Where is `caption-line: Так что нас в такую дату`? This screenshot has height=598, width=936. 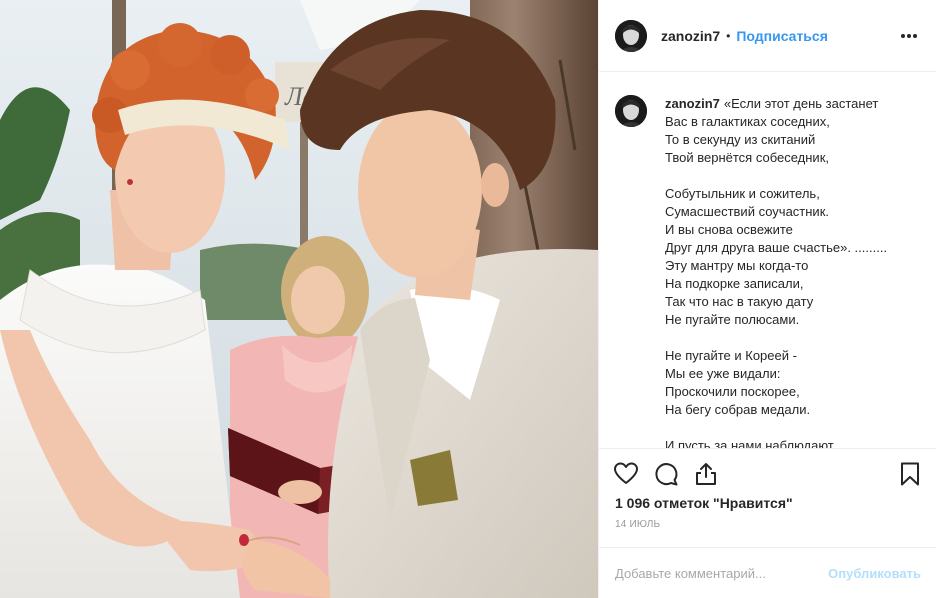
caption-line: Так что нас в такую дату is located at coordinates (739, 301).